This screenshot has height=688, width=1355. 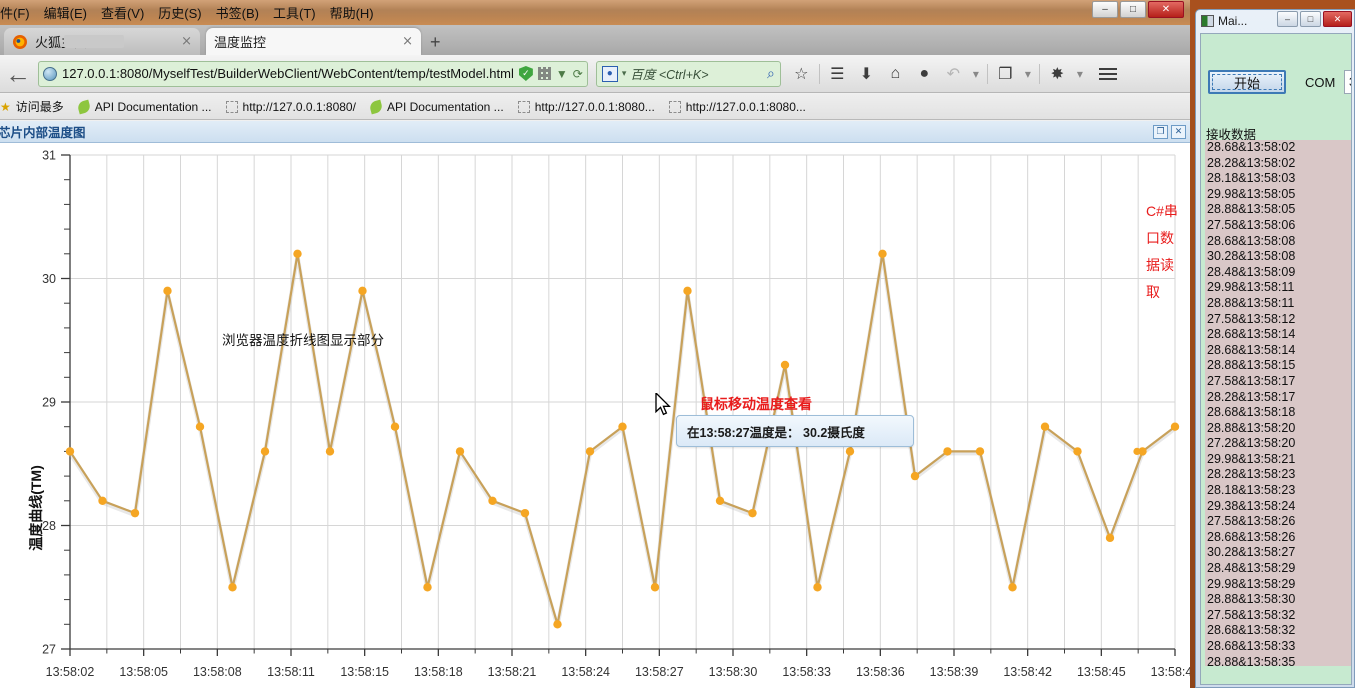 I want to click on undo-icon: ↶, so click(x=953, y=74).